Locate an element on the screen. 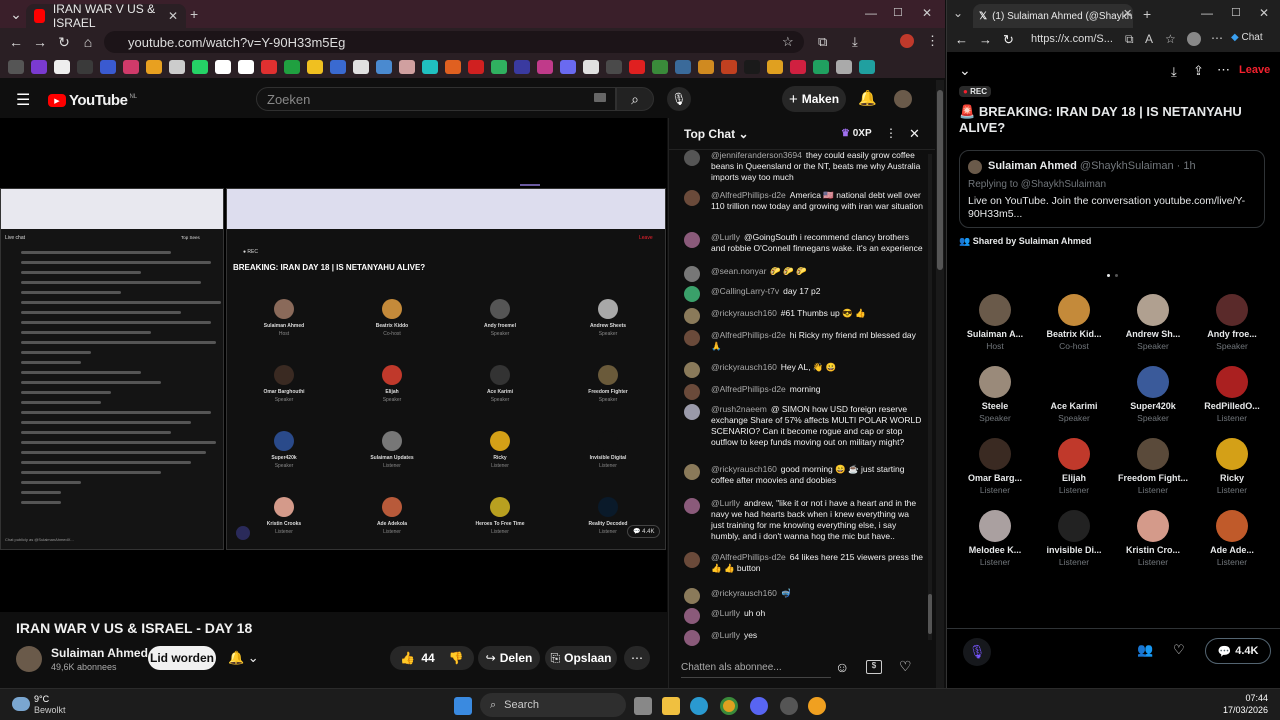  google-icon is located at coordinates (246, 67).